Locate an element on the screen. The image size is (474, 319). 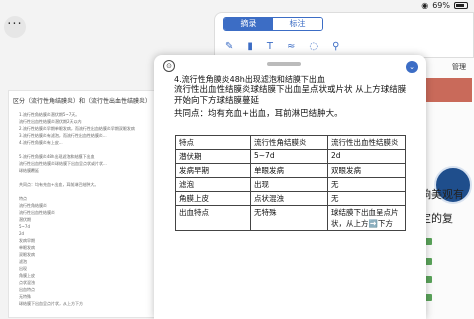
table-cell: 出现 is located at coordinates (289, 184).